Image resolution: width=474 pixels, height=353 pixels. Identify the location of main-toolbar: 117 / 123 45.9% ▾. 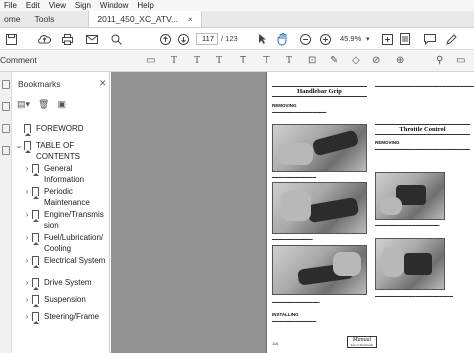
(237, 39).